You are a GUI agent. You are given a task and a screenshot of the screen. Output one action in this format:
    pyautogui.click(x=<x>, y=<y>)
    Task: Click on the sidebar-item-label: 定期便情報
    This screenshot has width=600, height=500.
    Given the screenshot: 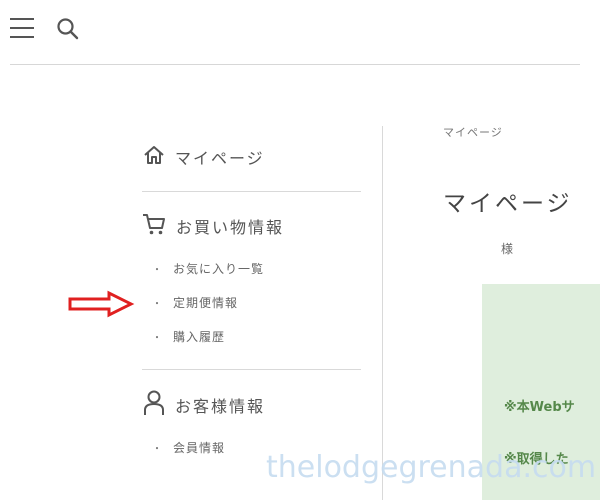 What is the action you would take?
    pyautogui.click(x=206, y=303)
    